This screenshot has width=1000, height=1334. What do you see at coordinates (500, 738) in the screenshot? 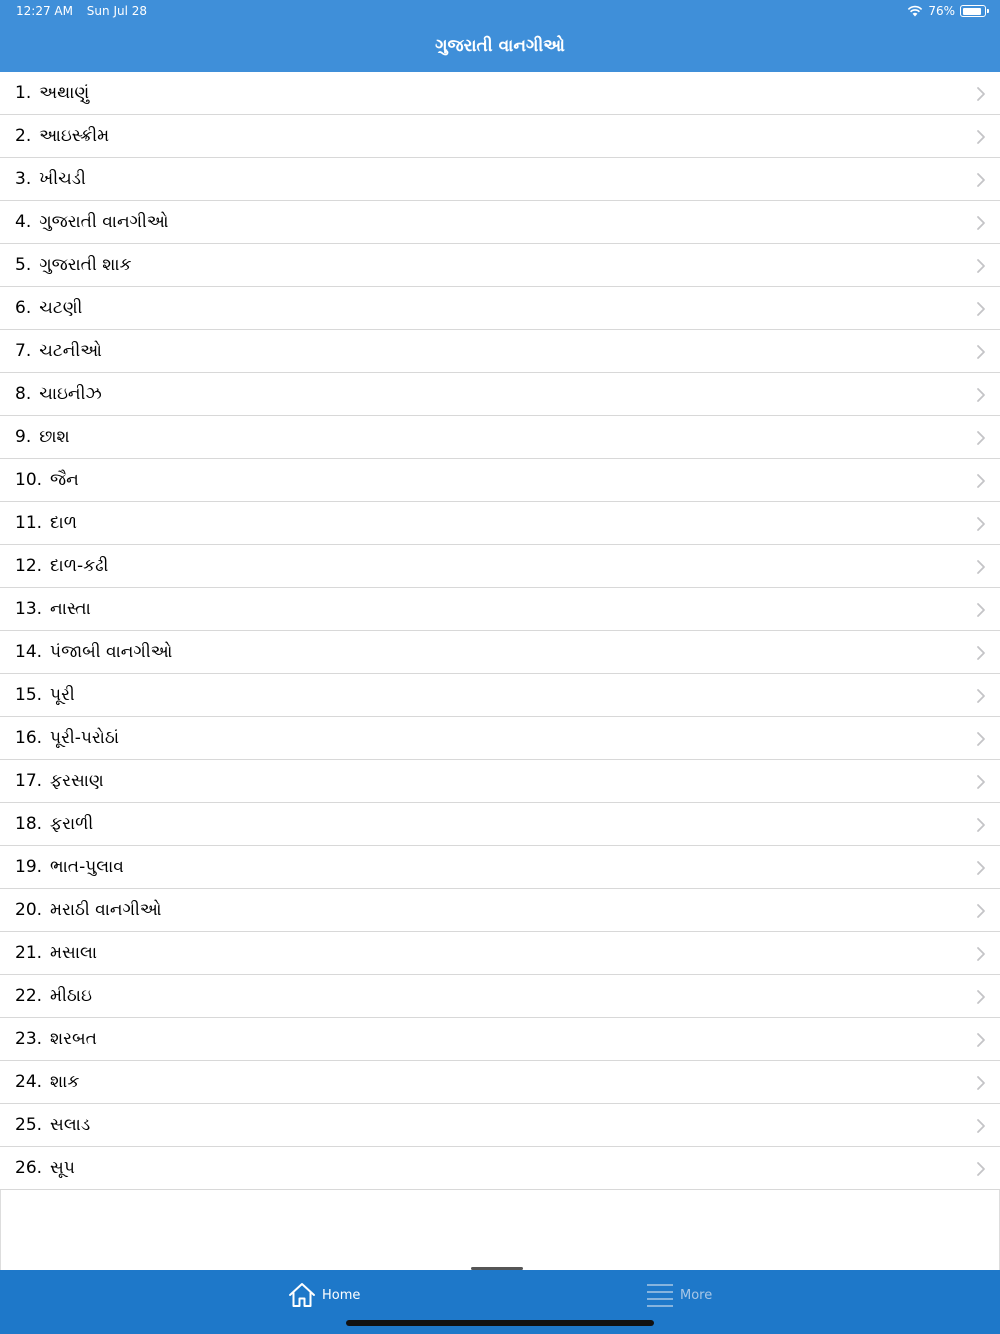
I see `list-item: 16. પૂરી-પરોઠાં` at bounding box center [500, 738].